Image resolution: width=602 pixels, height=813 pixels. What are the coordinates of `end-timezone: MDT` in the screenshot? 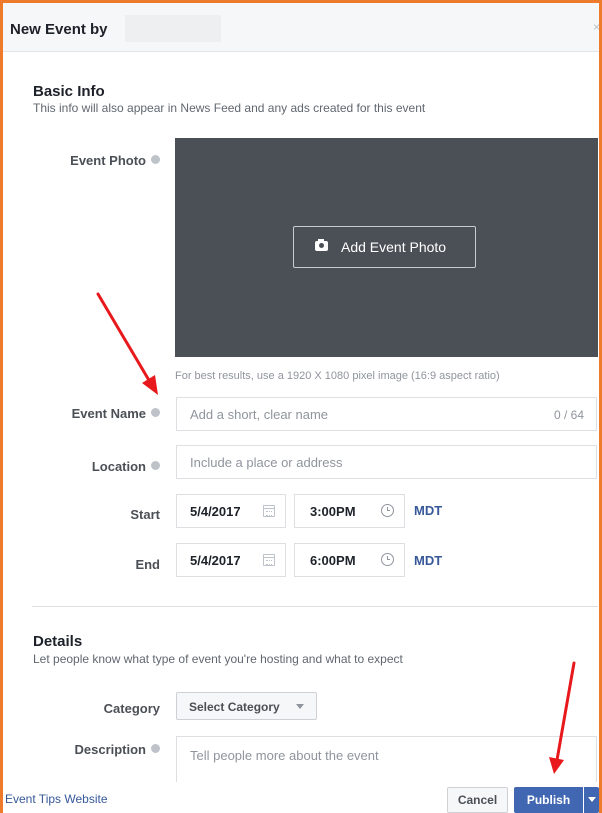 It's located at (428, 560).